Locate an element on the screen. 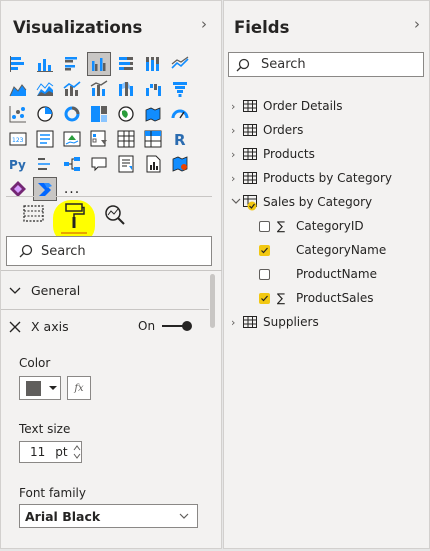 Image resolution: width=430 pixels, height=551 pixels. search-divider is located at coordinates (111, 270).